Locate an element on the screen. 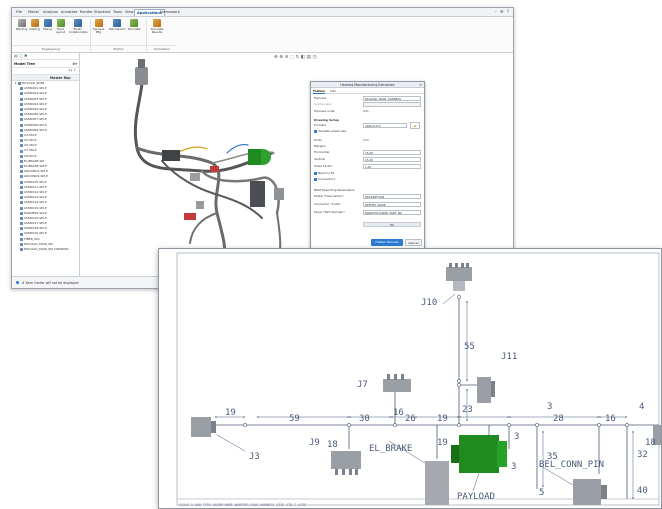 This screenshot has height=509, width=662. connector-bel-conn-pin is located at coordinates (590, 492).